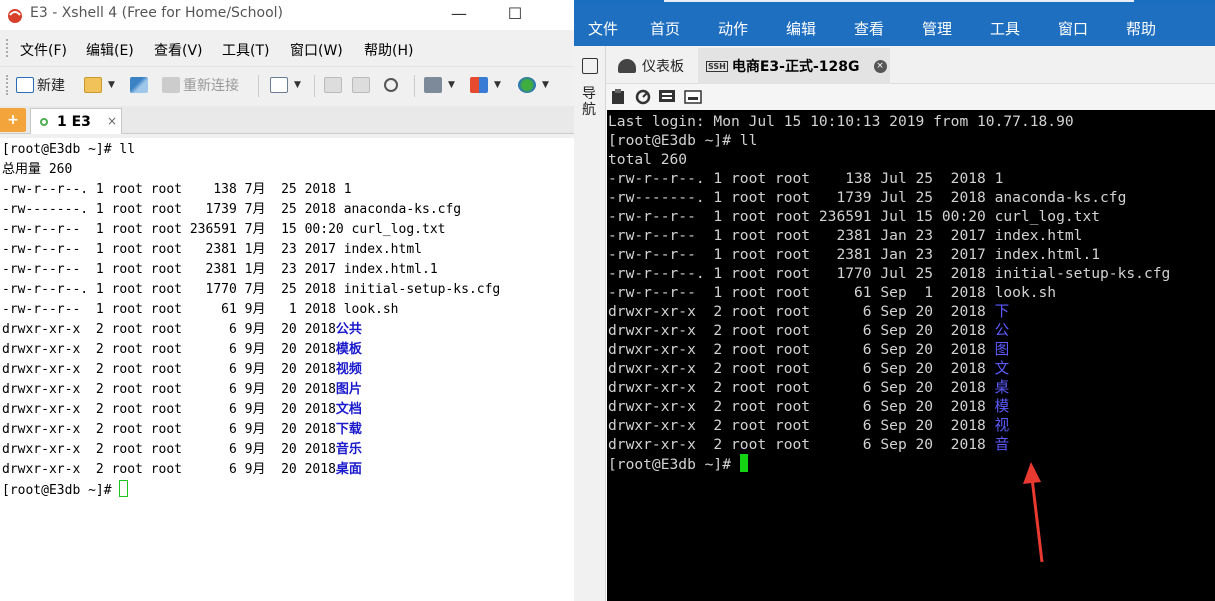  I want to click on transfer-button: ▼, so click(485, 85).